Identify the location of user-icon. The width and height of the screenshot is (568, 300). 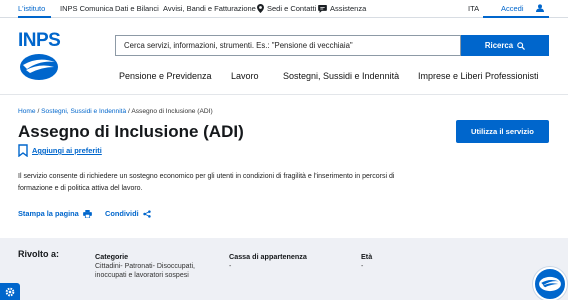
(539, 8).